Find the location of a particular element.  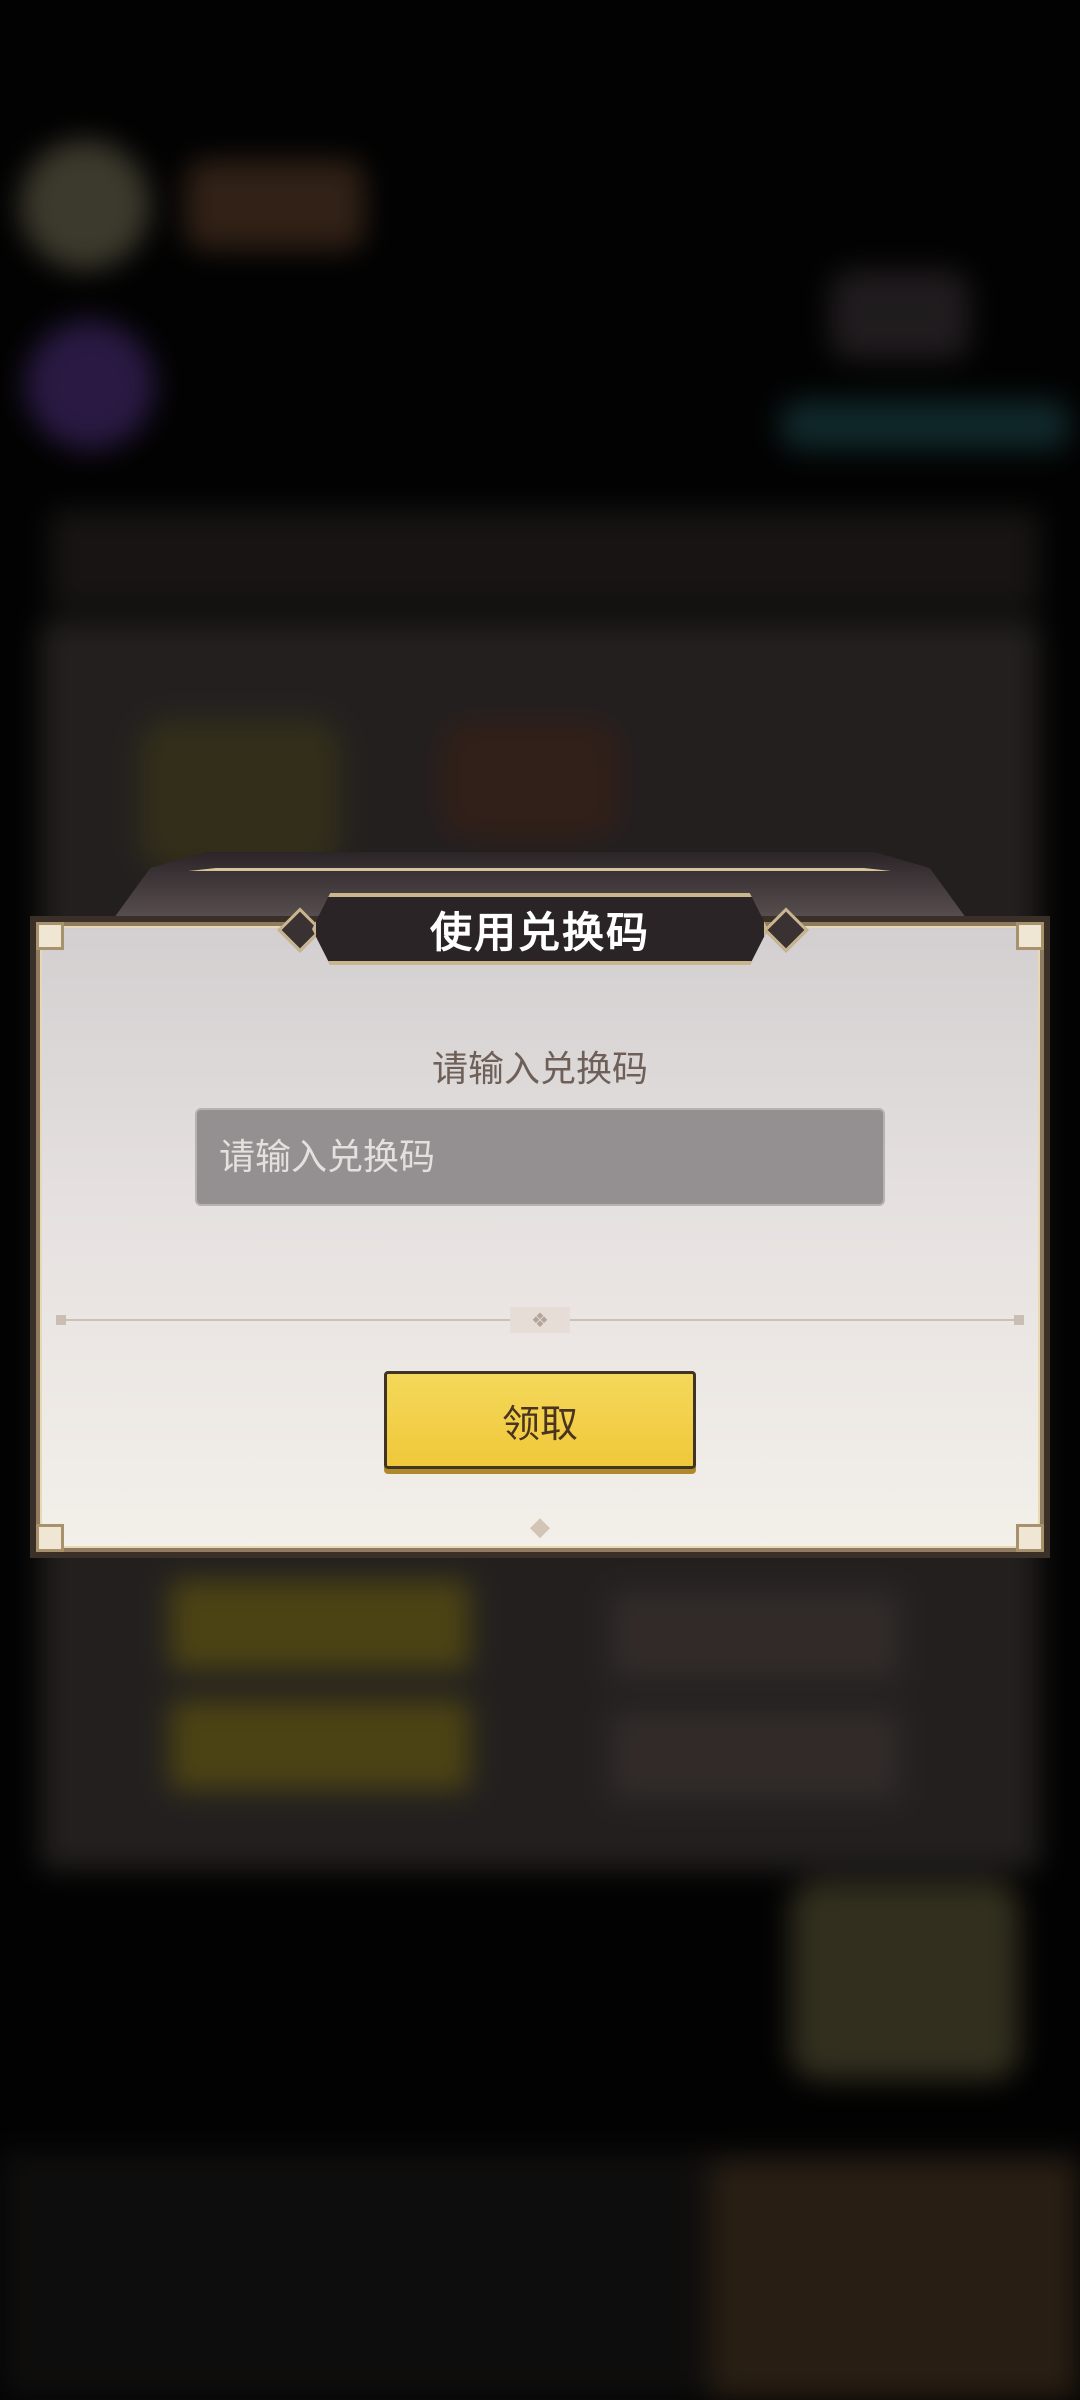

claim-button: 领取 is located at coordinates (540, 1420).